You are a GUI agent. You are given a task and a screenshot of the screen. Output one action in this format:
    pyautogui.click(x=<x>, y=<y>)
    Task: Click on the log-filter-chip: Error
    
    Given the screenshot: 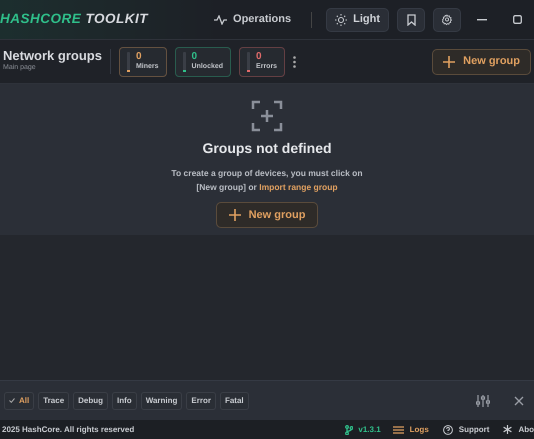 What is the action you would take?
    pyautogui.click(x=201, y=401)
    